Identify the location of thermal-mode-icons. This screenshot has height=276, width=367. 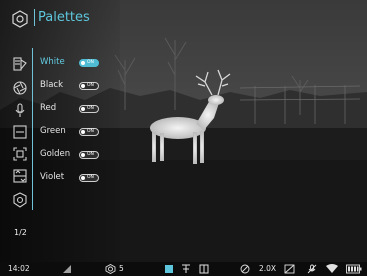
(188, 269).